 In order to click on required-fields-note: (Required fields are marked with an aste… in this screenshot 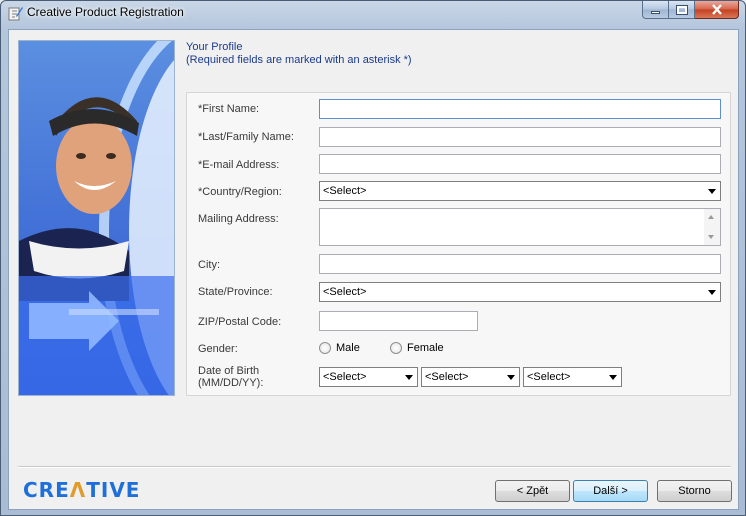, I will do `click(299, 60)`.